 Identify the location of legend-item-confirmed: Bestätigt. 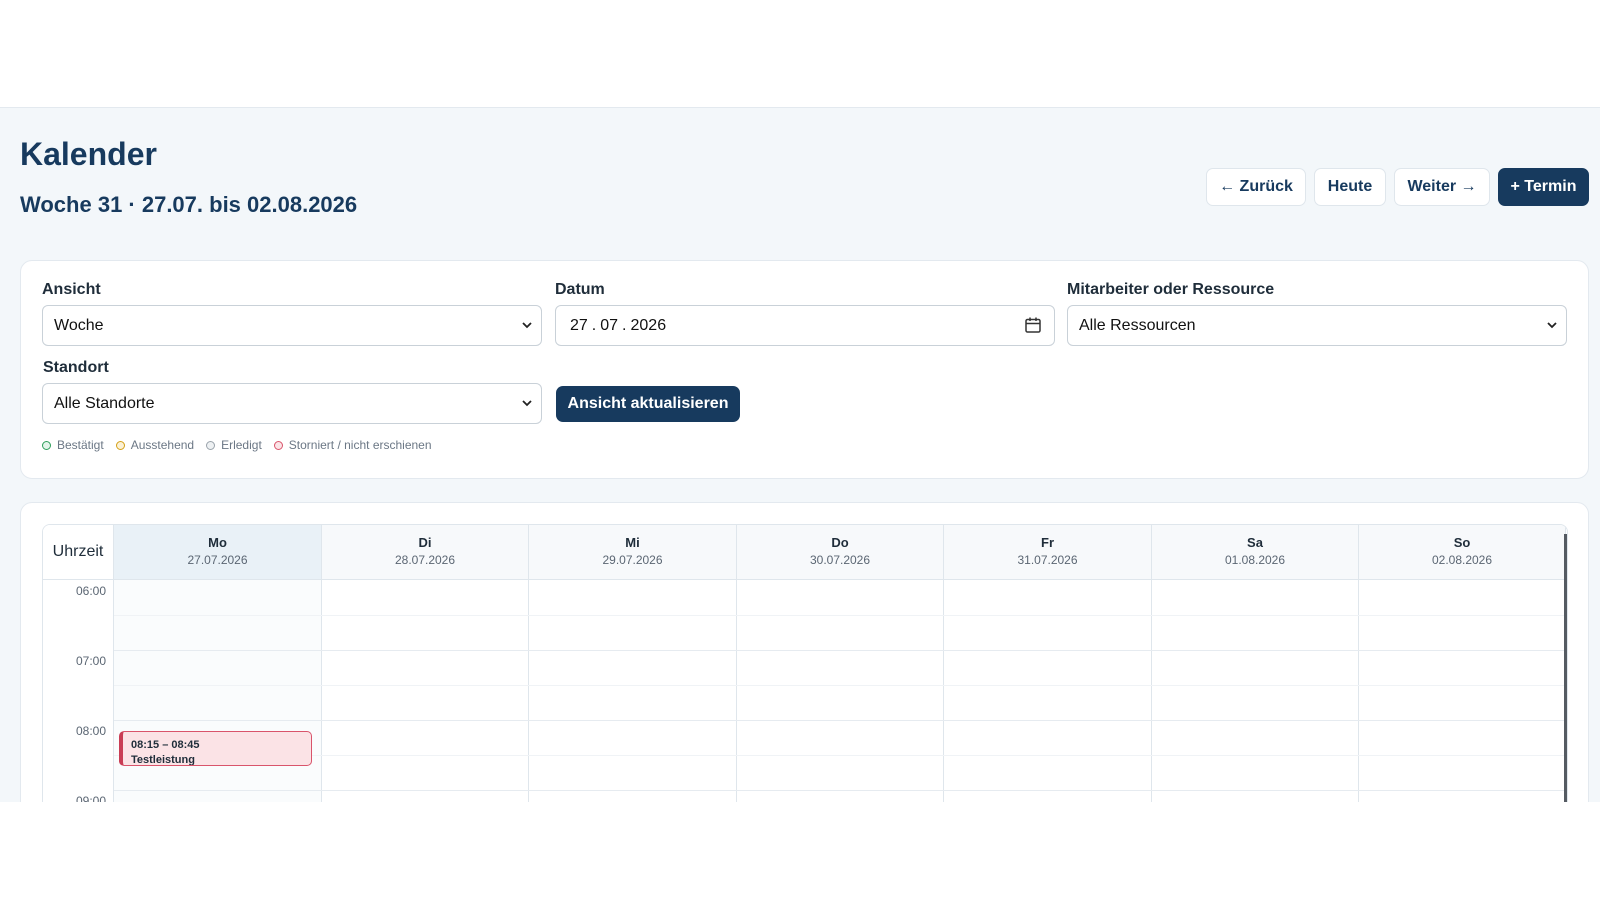
(73, 445).